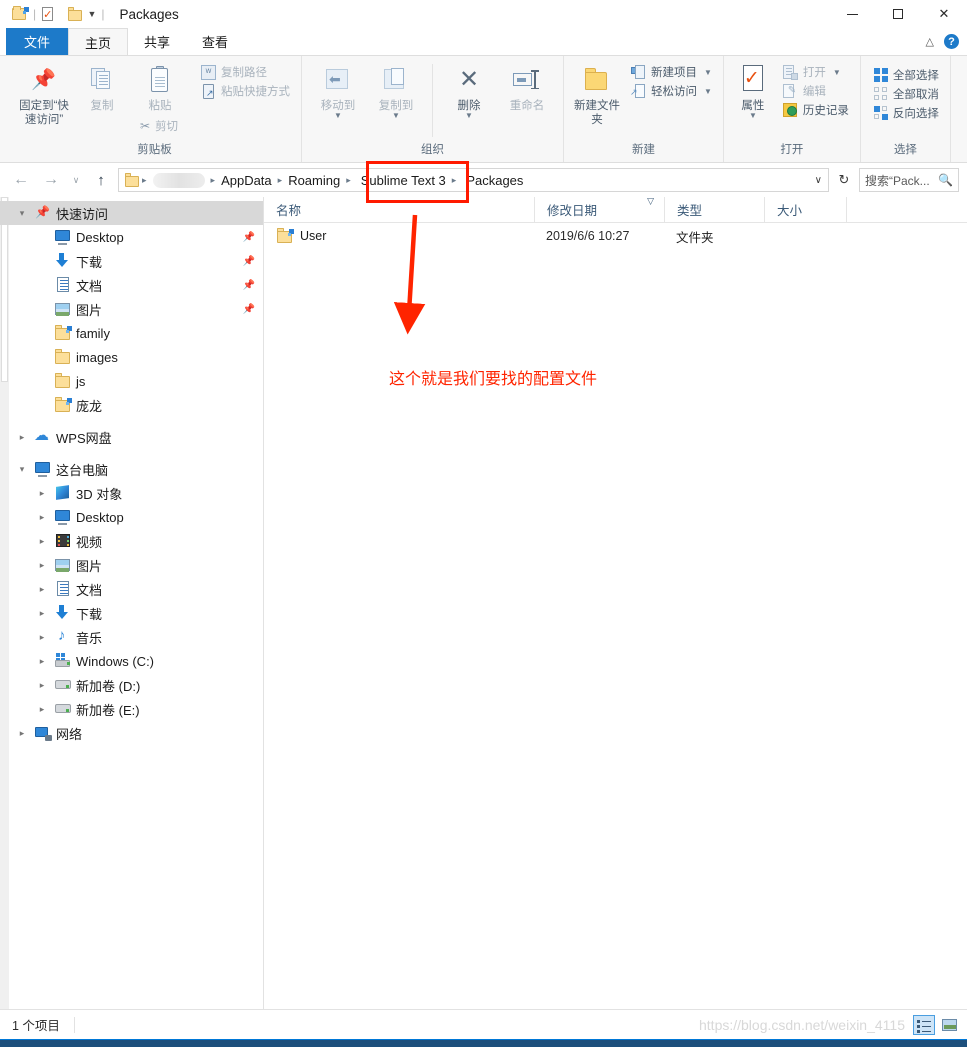  Describe the element at coordinates (101, 180) in the screenshot. I see `up-button: ↑` at that location.